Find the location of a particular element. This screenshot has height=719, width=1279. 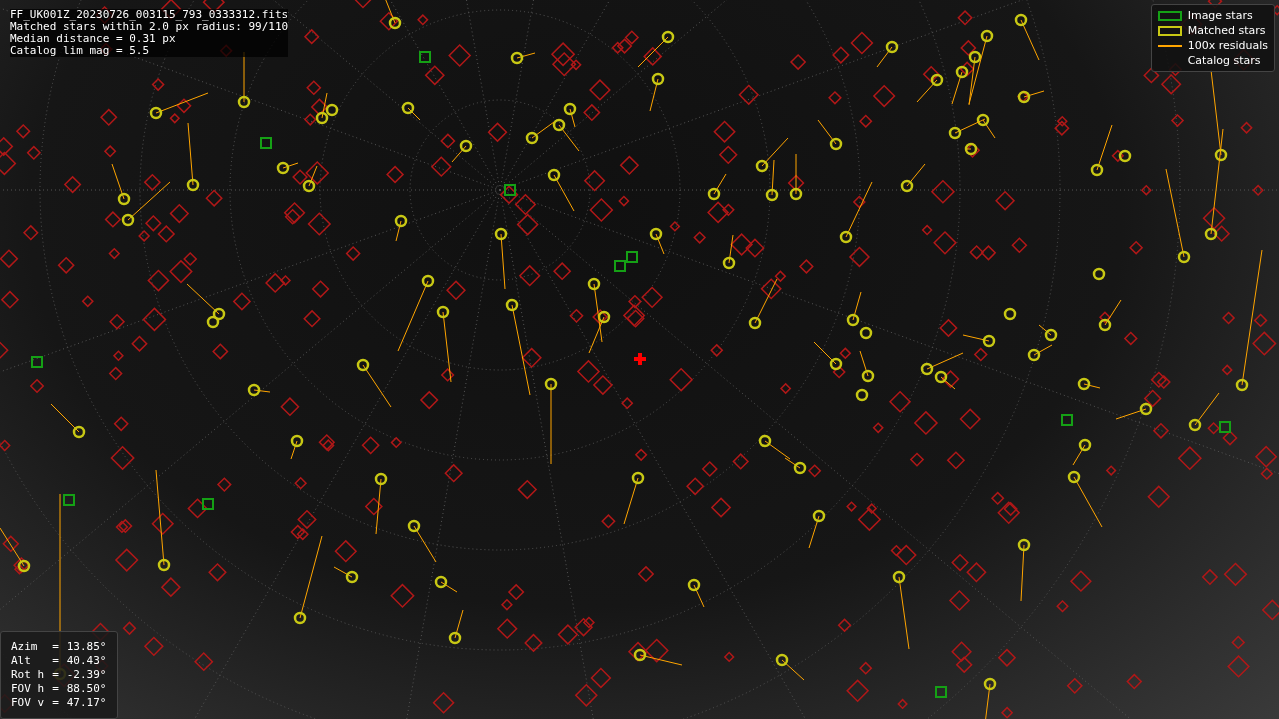

info-text: FF_UK001Z_20230726_003115_793_0333312.fits is located at coordinates (149, 15).